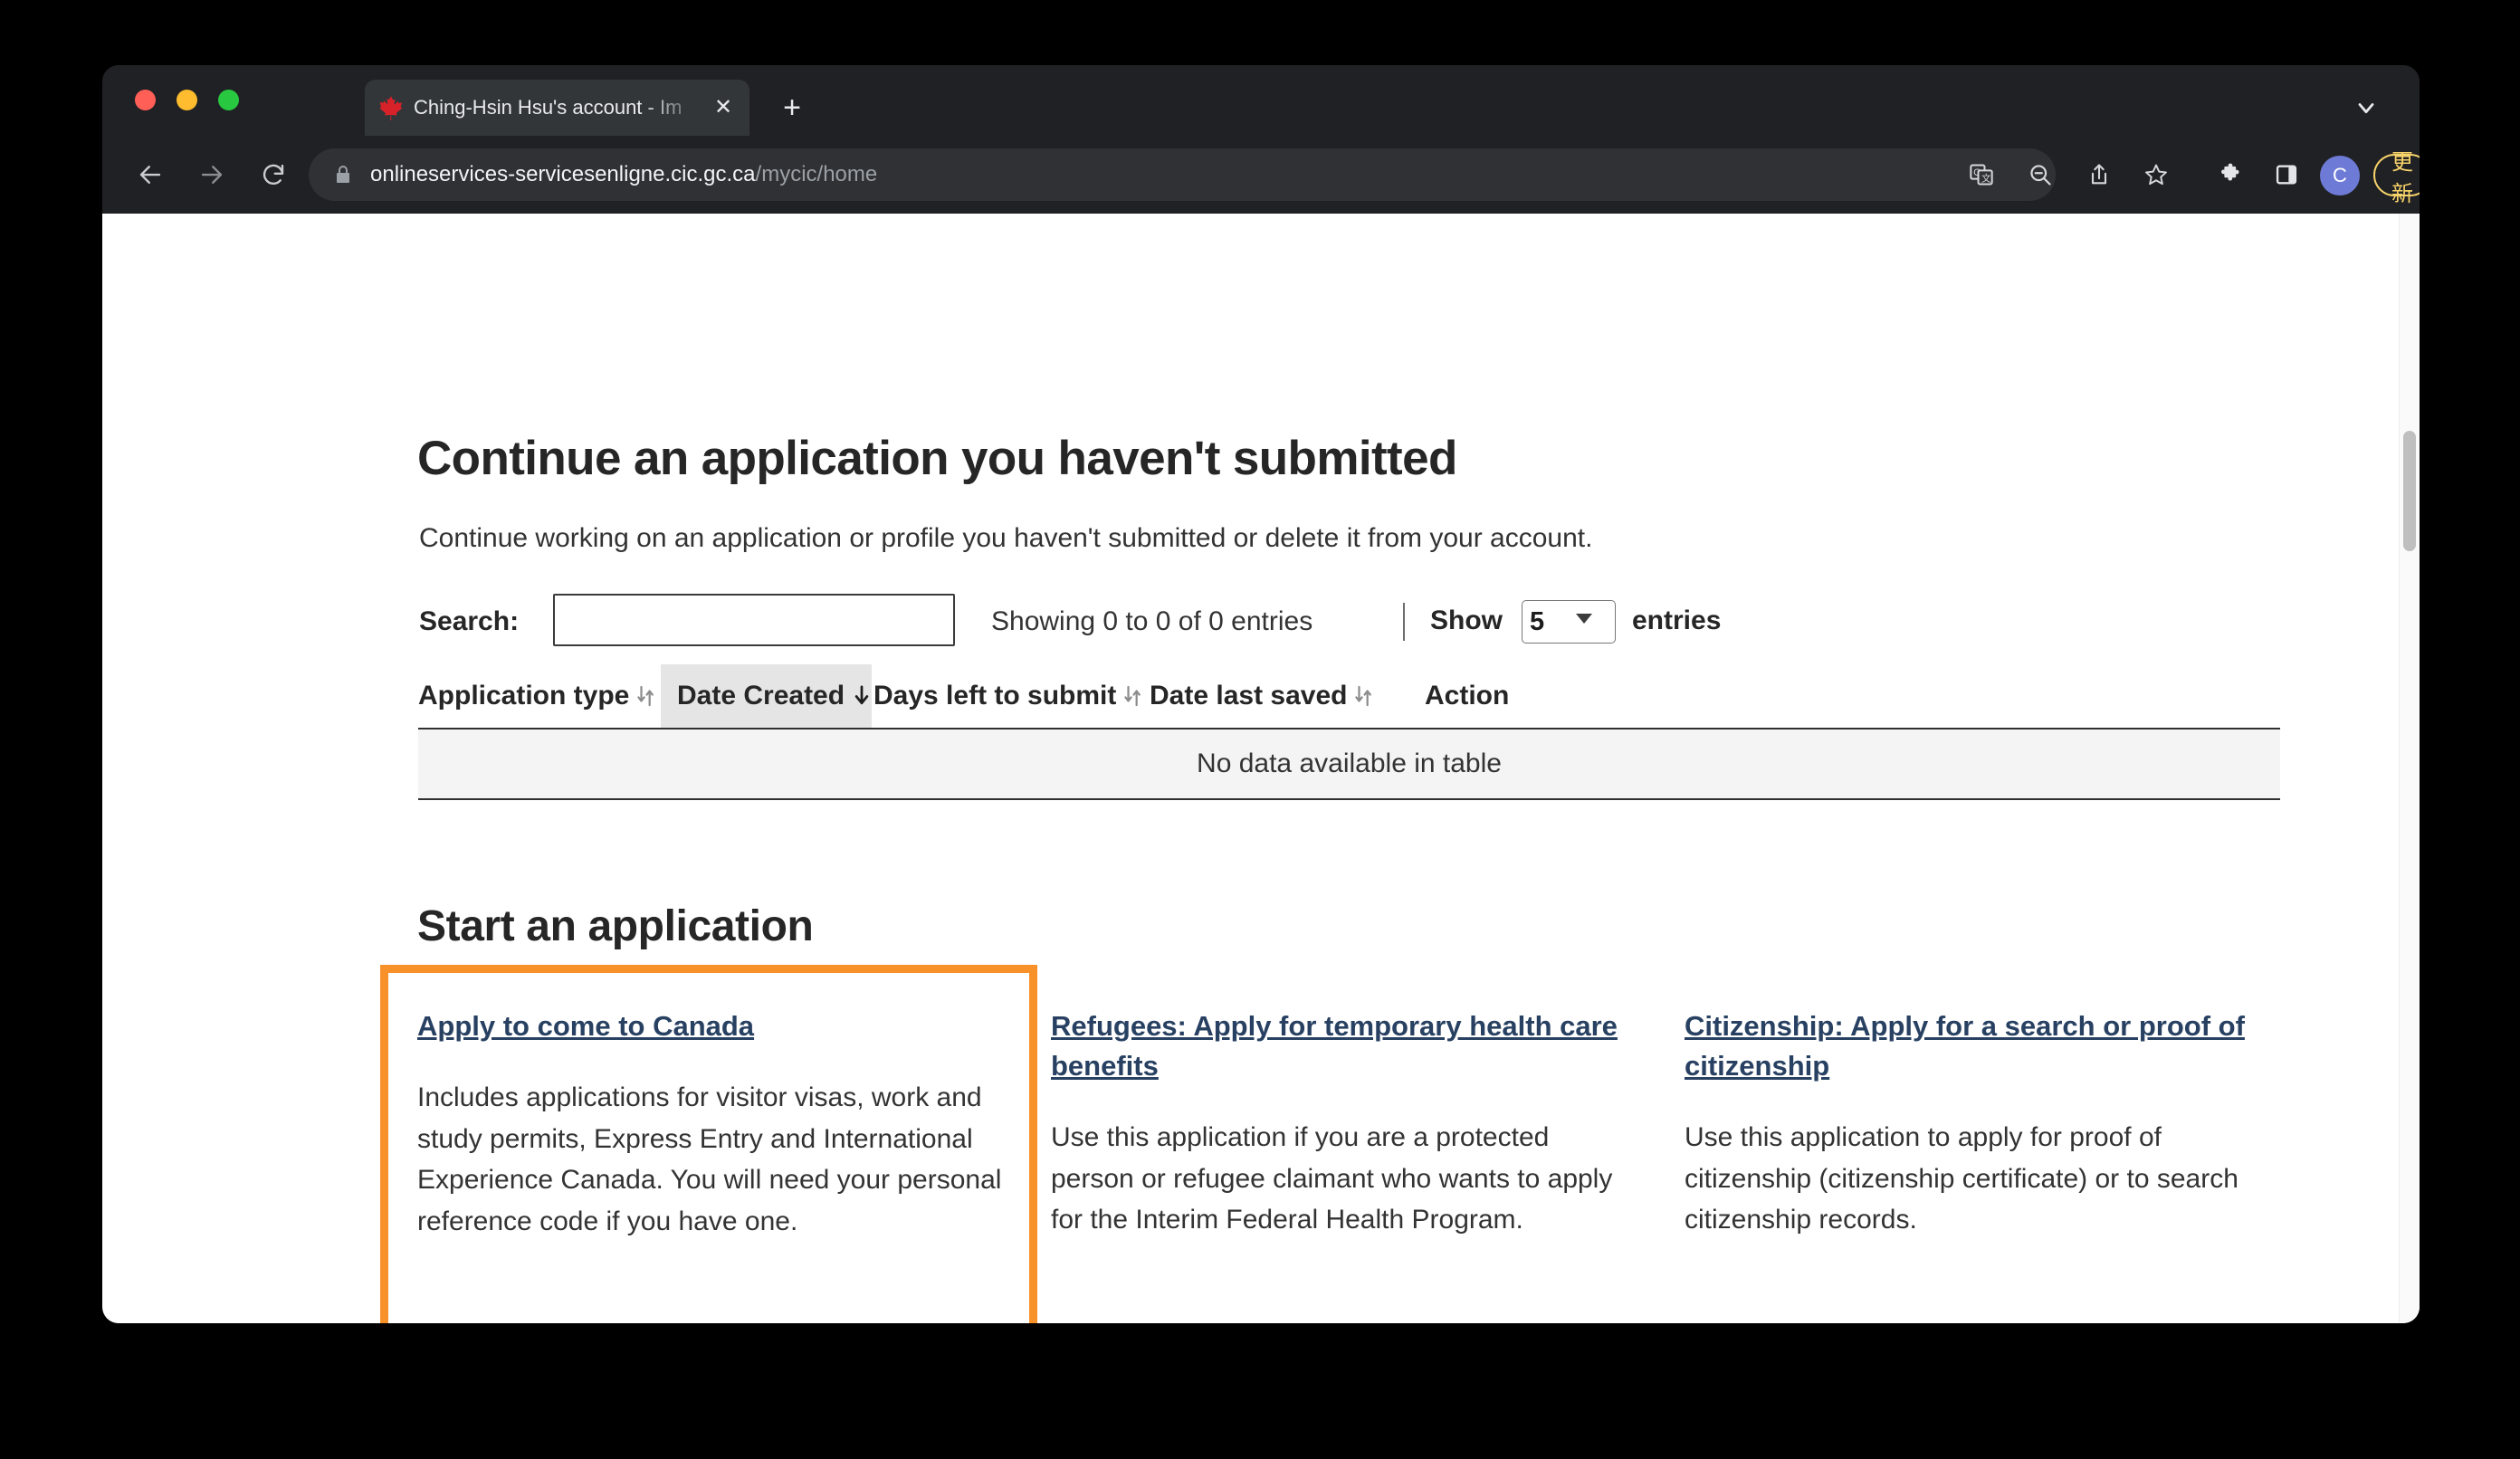 The height and width of the screenshot is (1459, 2520). I want to click on link-apply-to-come-to-canada: Apply to come to Canada, so click(586, 1026).